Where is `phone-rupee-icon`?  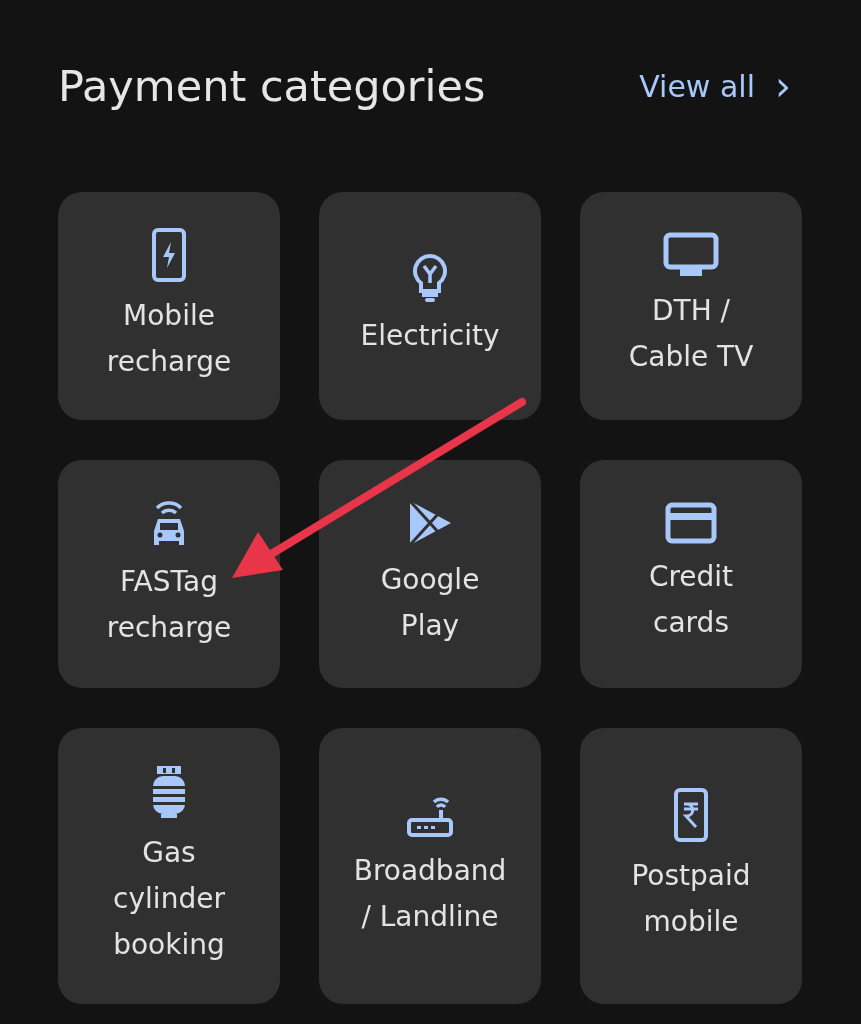
phone-rupee-icon is located at coordinates (691, 815).